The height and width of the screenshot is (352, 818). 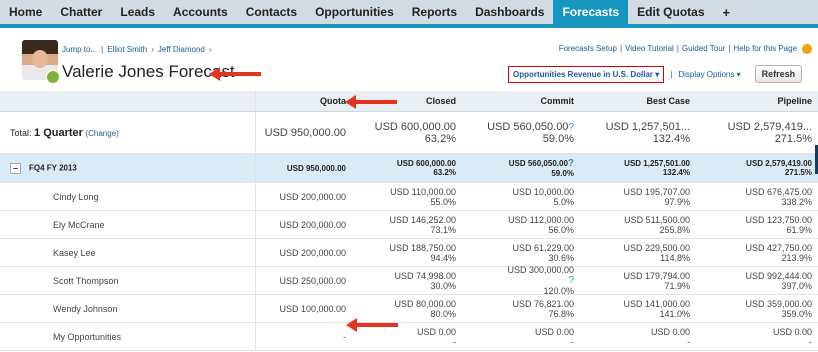 What do you see at coordinates (656, 191) in the screenshot?
I see `row-best-case-value: USD 195,707.00` at bounding box center [656, 191].